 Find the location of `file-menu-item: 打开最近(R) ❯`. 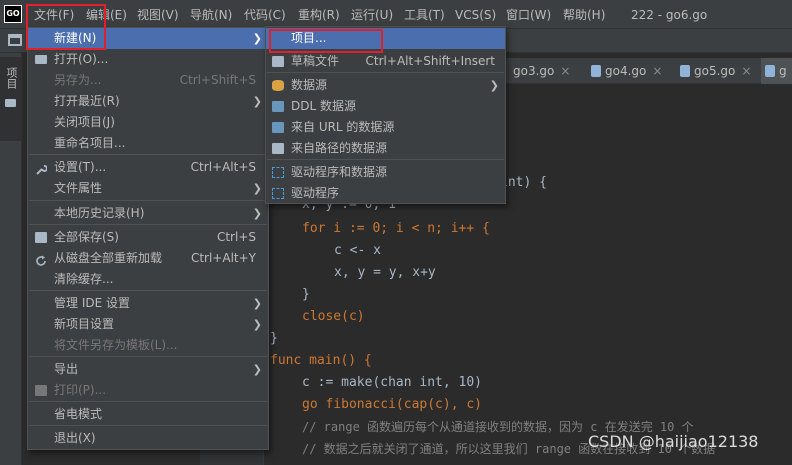

file-menu-item: 打开最近(R) ❯ is located at coordinates (148, 101).